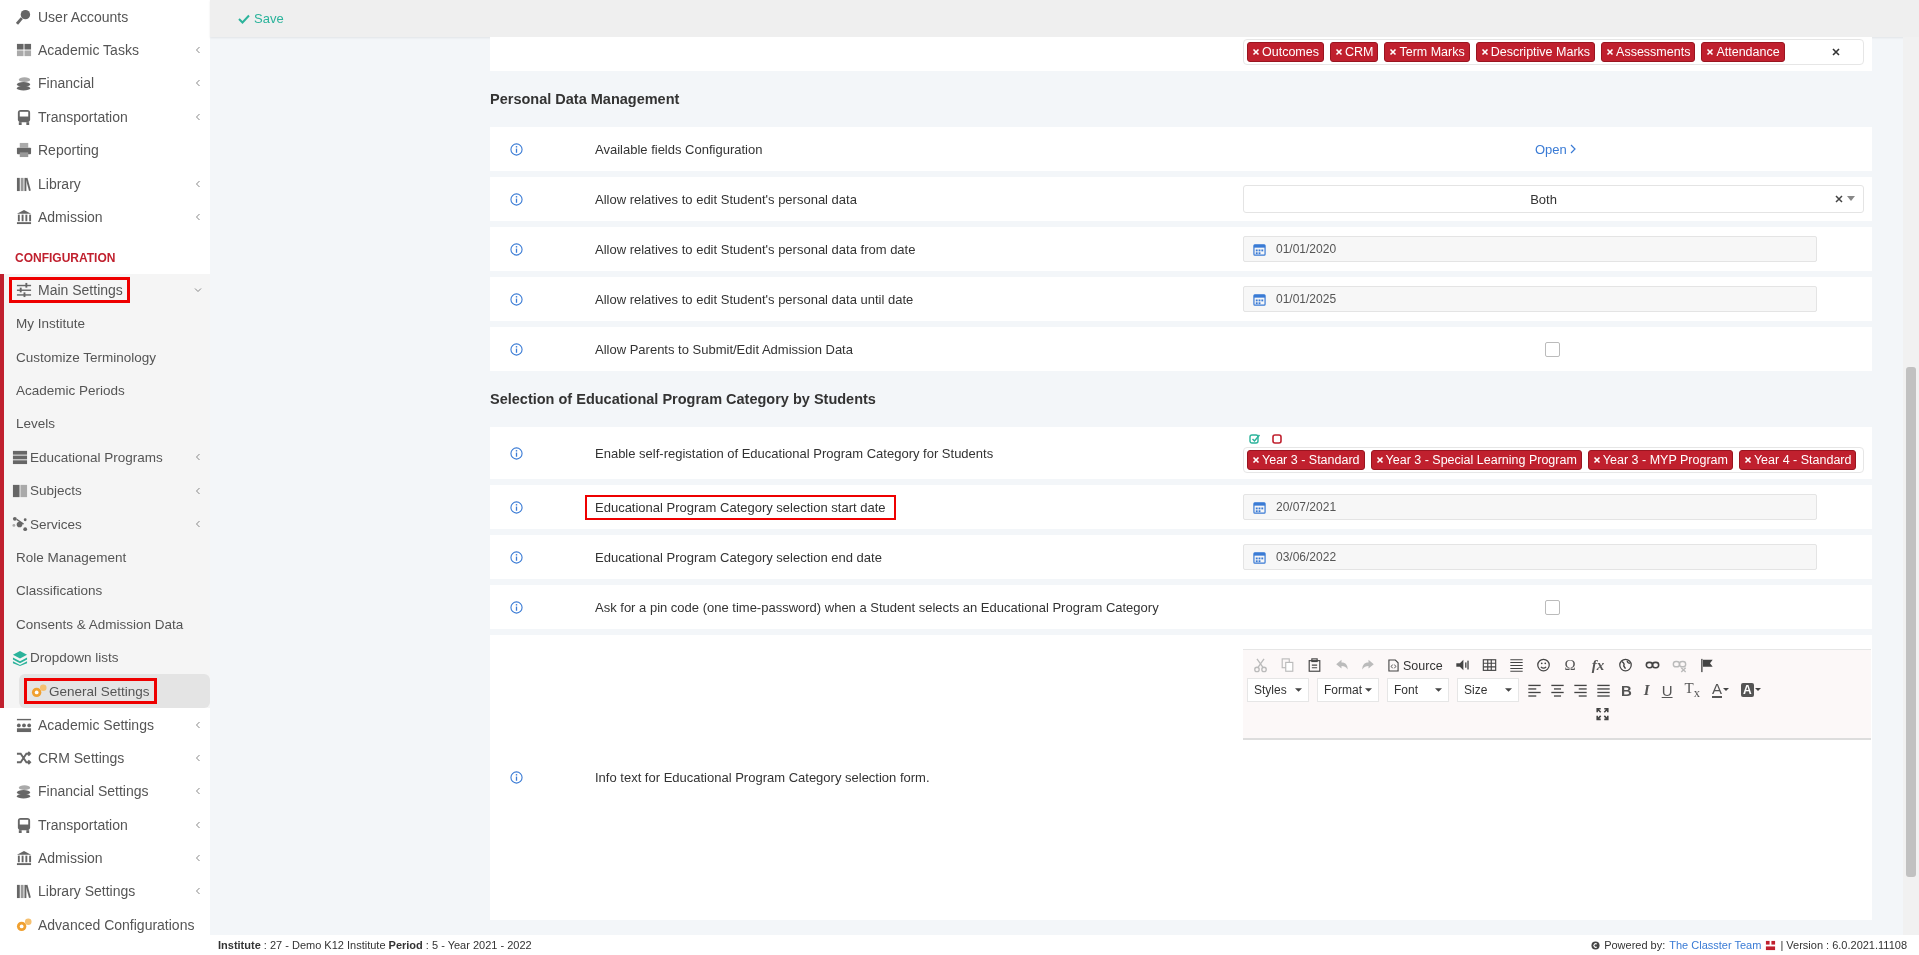  What do you see at coordinates (105, 758) in the screenshot?
I see `sidebar-item: CRM Settings` at bounding box center [105, 758].